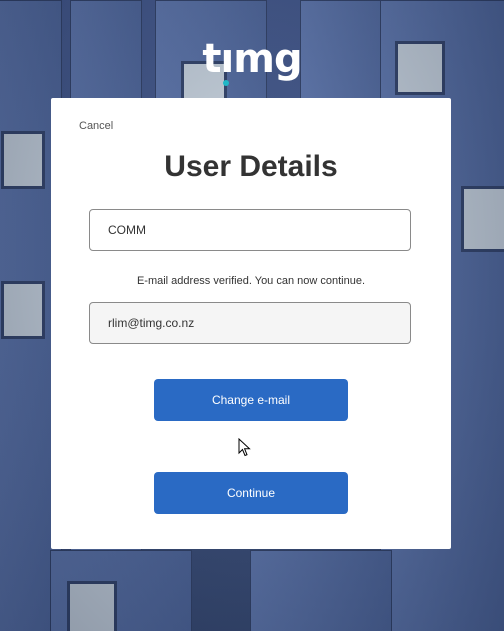  I want to click on timg-logo: tı mg, so click(252, 61).